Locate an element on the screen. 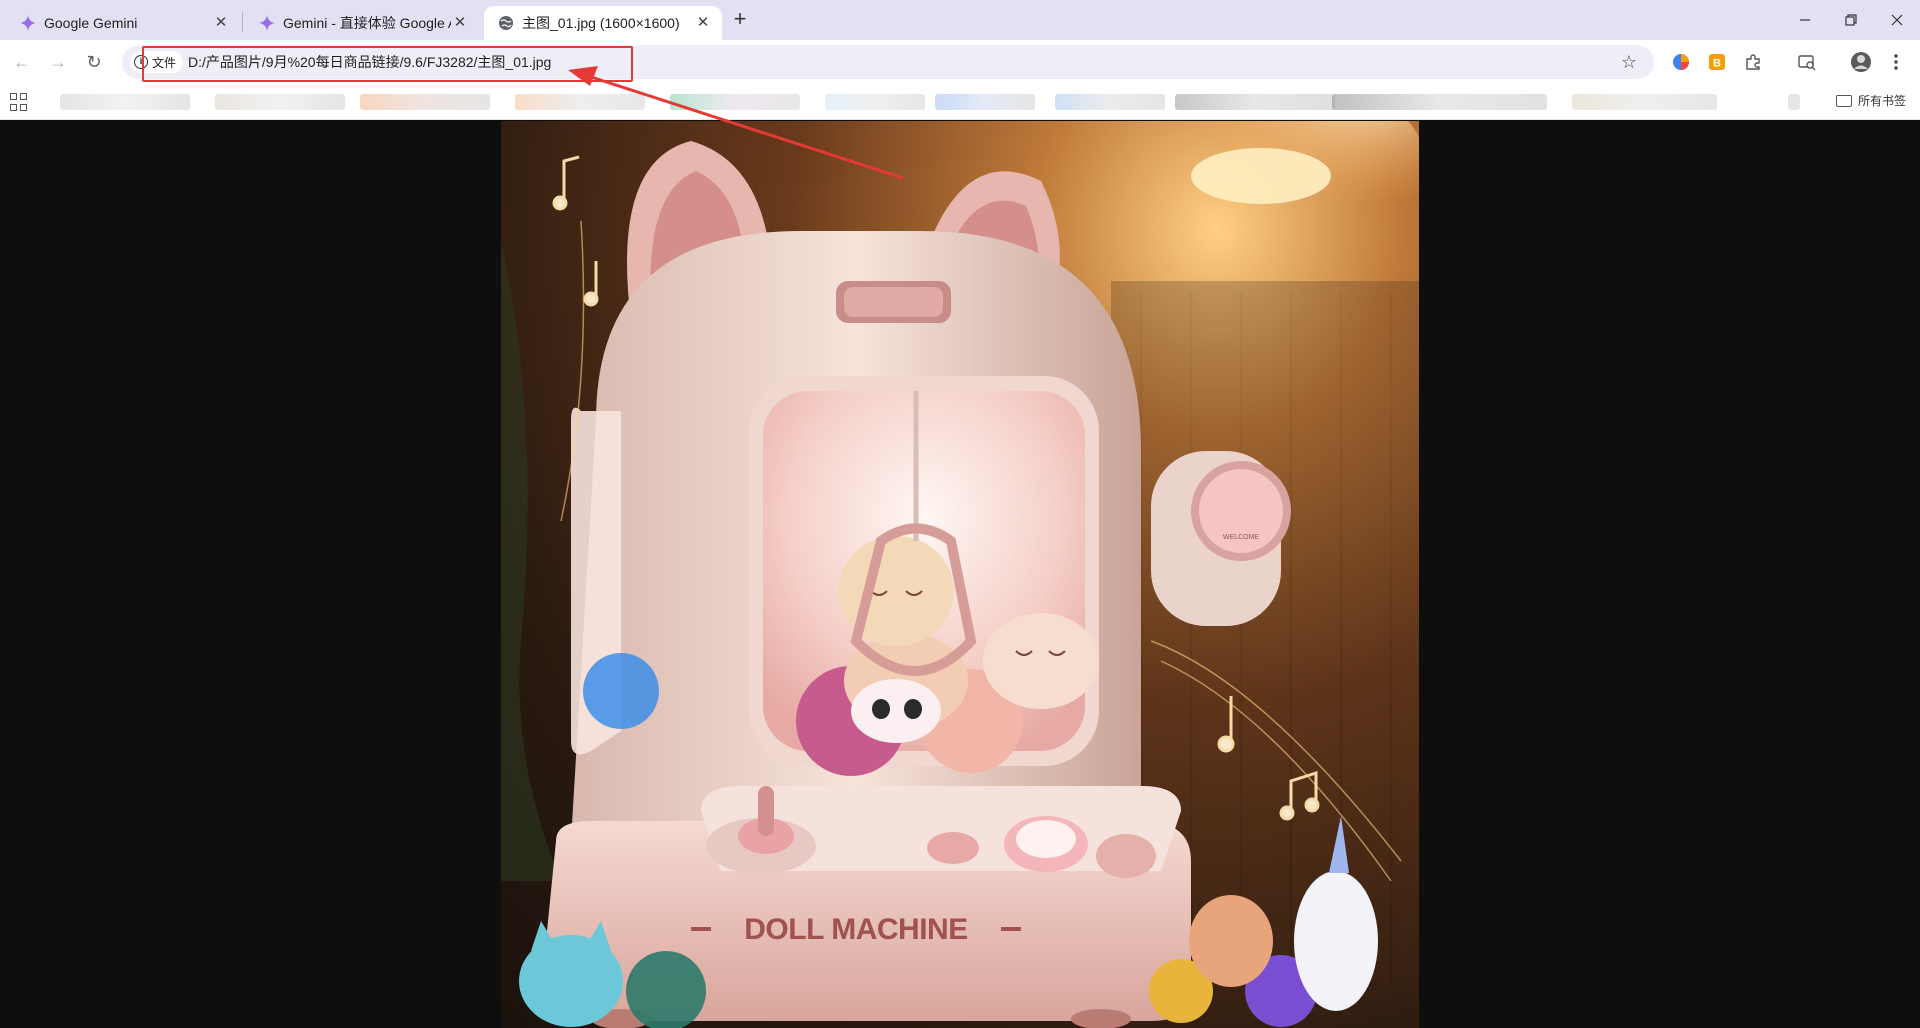  reload-icon: ↻ is located at coordinates (94, 61).